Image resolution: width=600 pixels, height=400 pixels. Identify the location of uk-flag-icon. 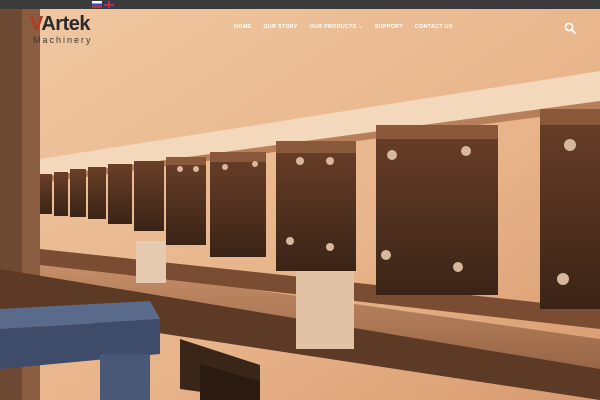
(109, 4).